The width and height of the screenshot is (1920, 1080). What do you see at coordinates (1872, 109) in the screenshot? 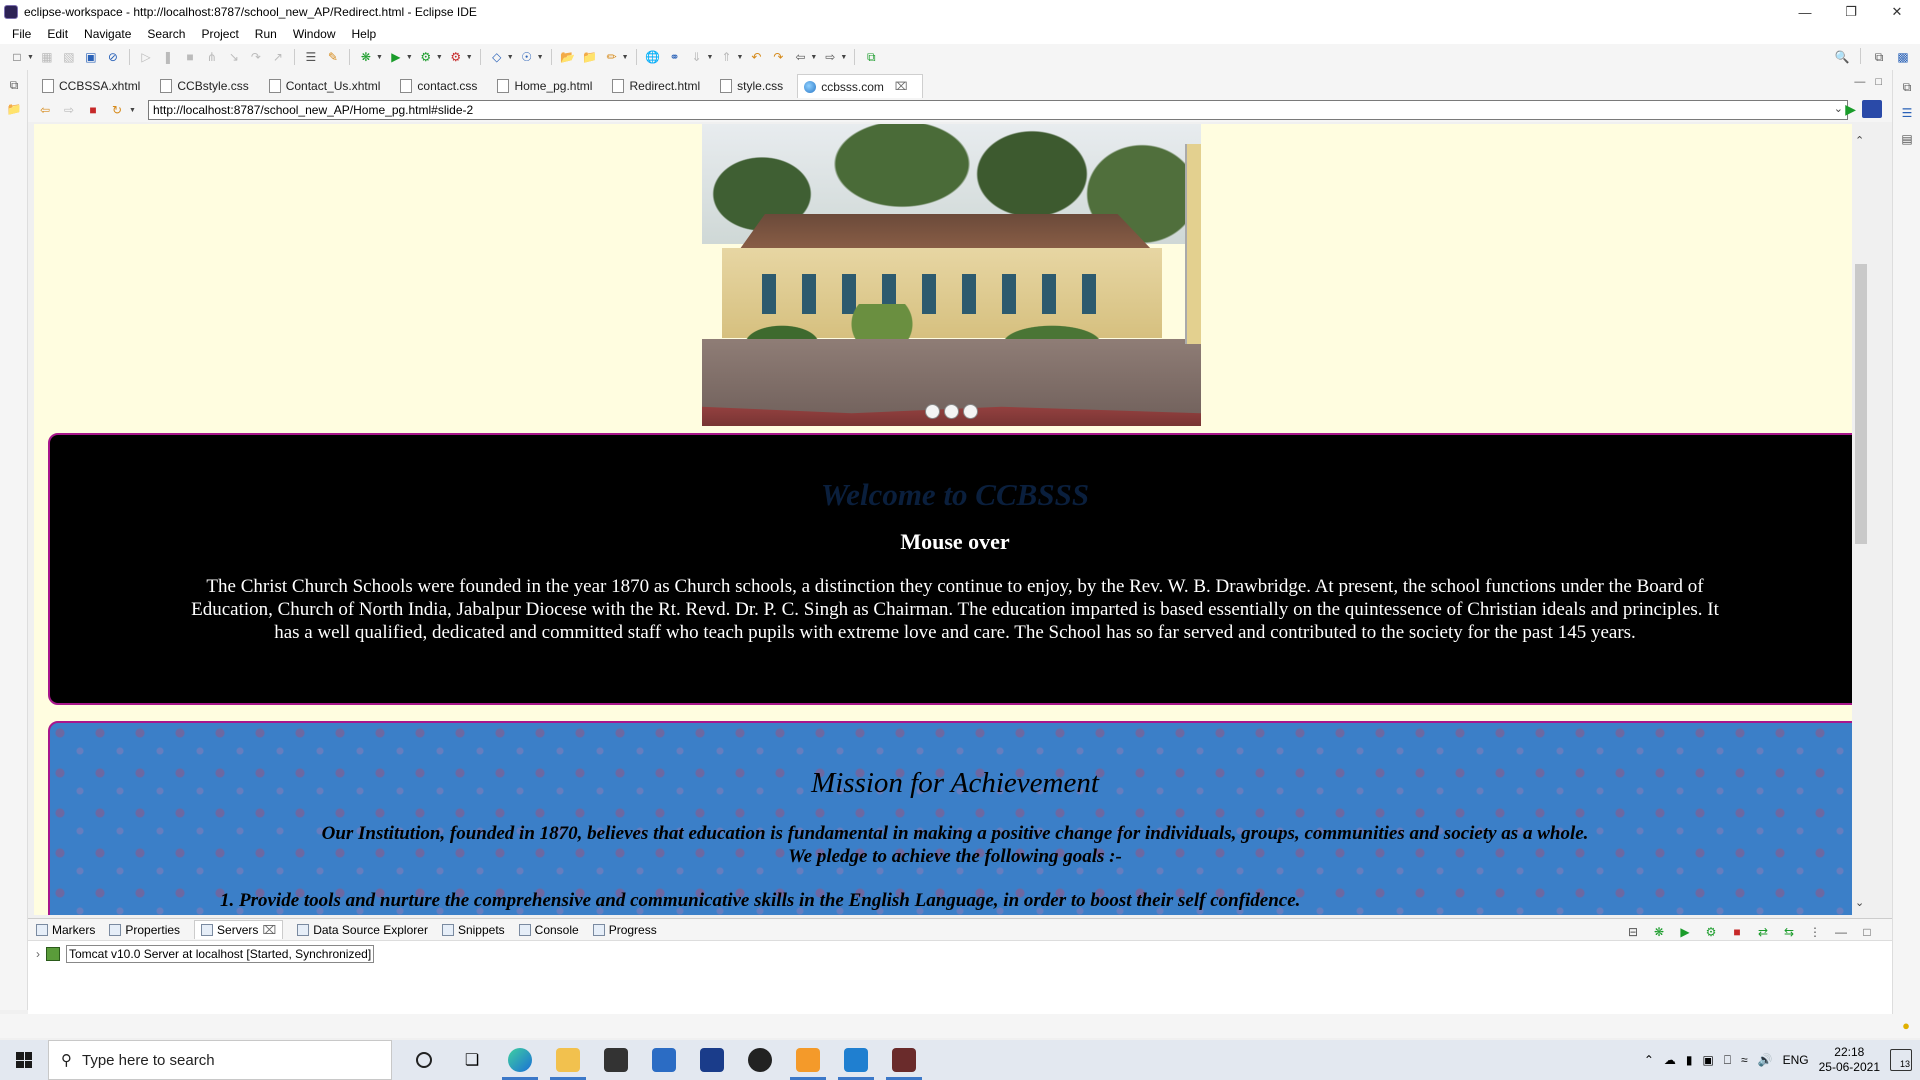
I see `external-browser-icon` at bounding box center [1872, 109].